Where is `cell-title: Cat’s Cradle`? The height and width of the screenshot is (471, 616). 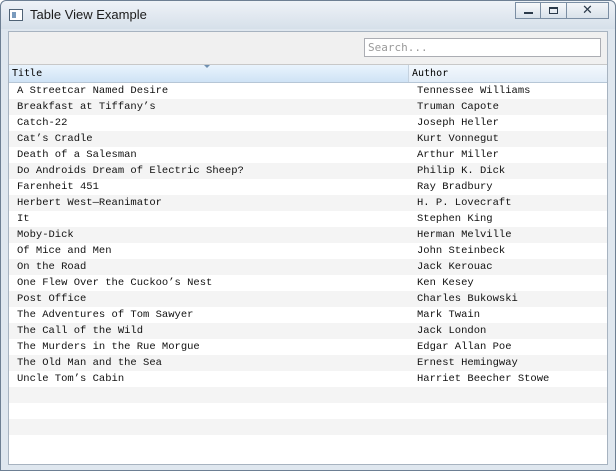
cell-title: Cat’s Cradle is located at coordinates (209, 139).